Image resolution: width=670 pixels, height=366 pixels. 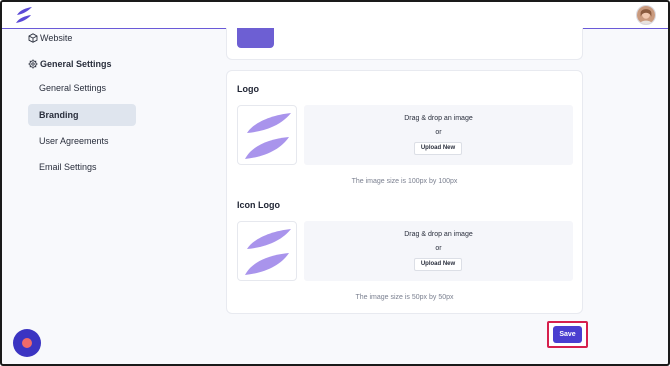 What do you see at coordinates (255, 38) in the screenshot?
I see `brand-color-swatch` at bounding box center [255, 38].